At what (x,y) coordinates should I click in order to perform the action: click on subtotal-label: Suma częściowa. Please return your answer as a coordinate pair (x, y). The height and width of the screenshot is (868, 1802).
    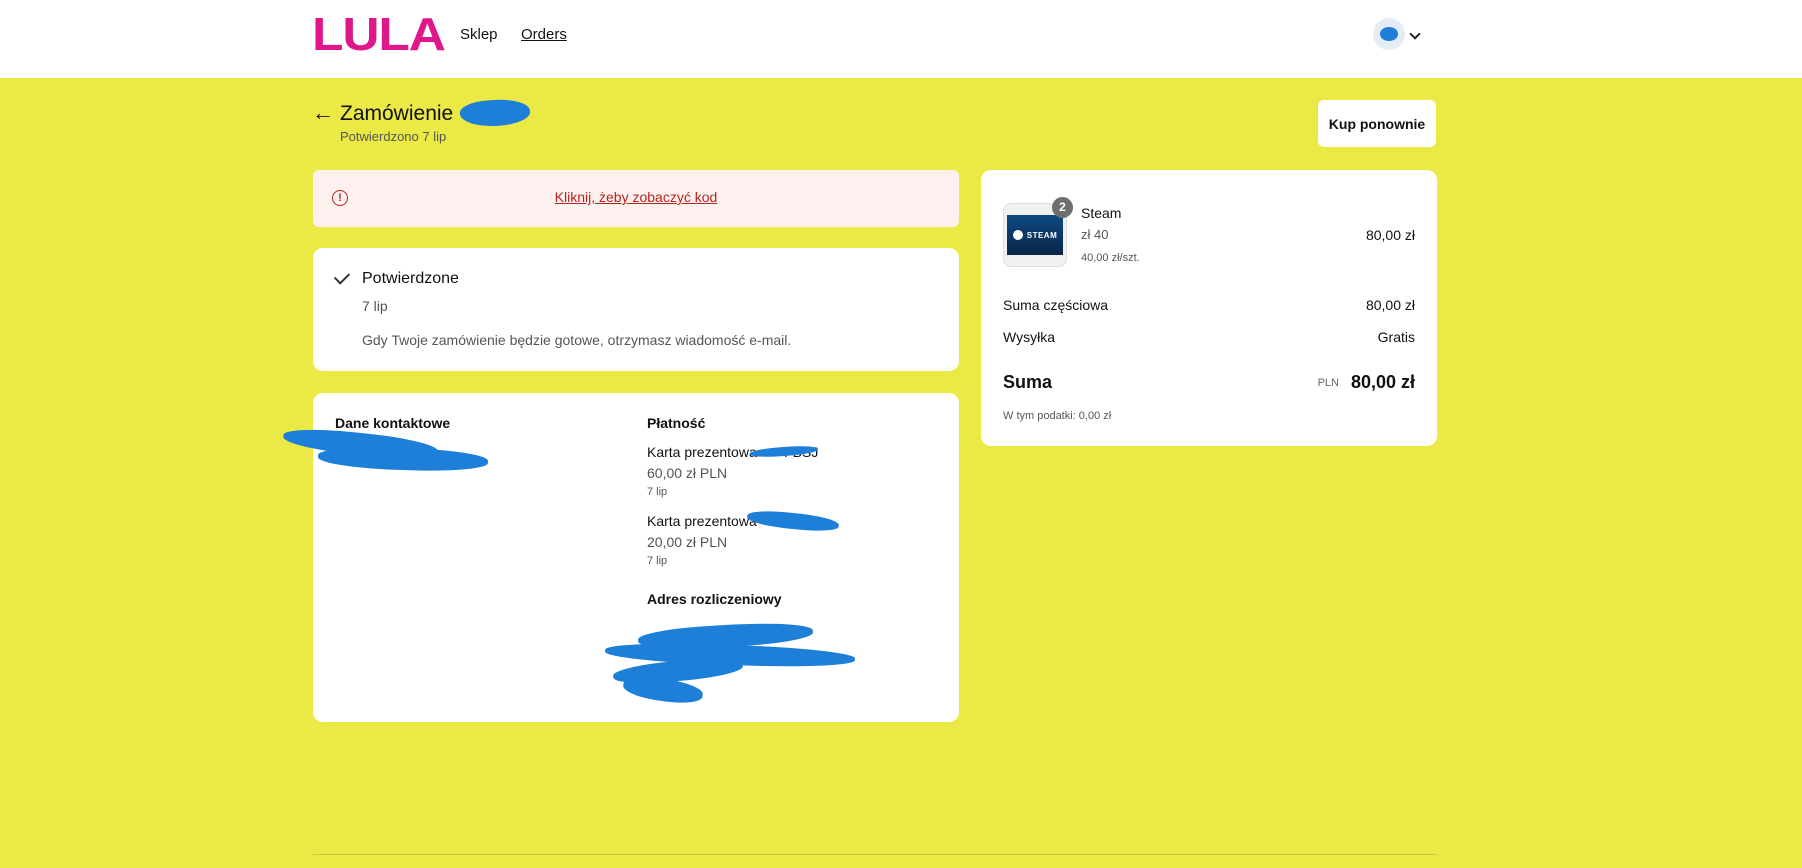
    Looking at the image, I should click on (1056, 305).